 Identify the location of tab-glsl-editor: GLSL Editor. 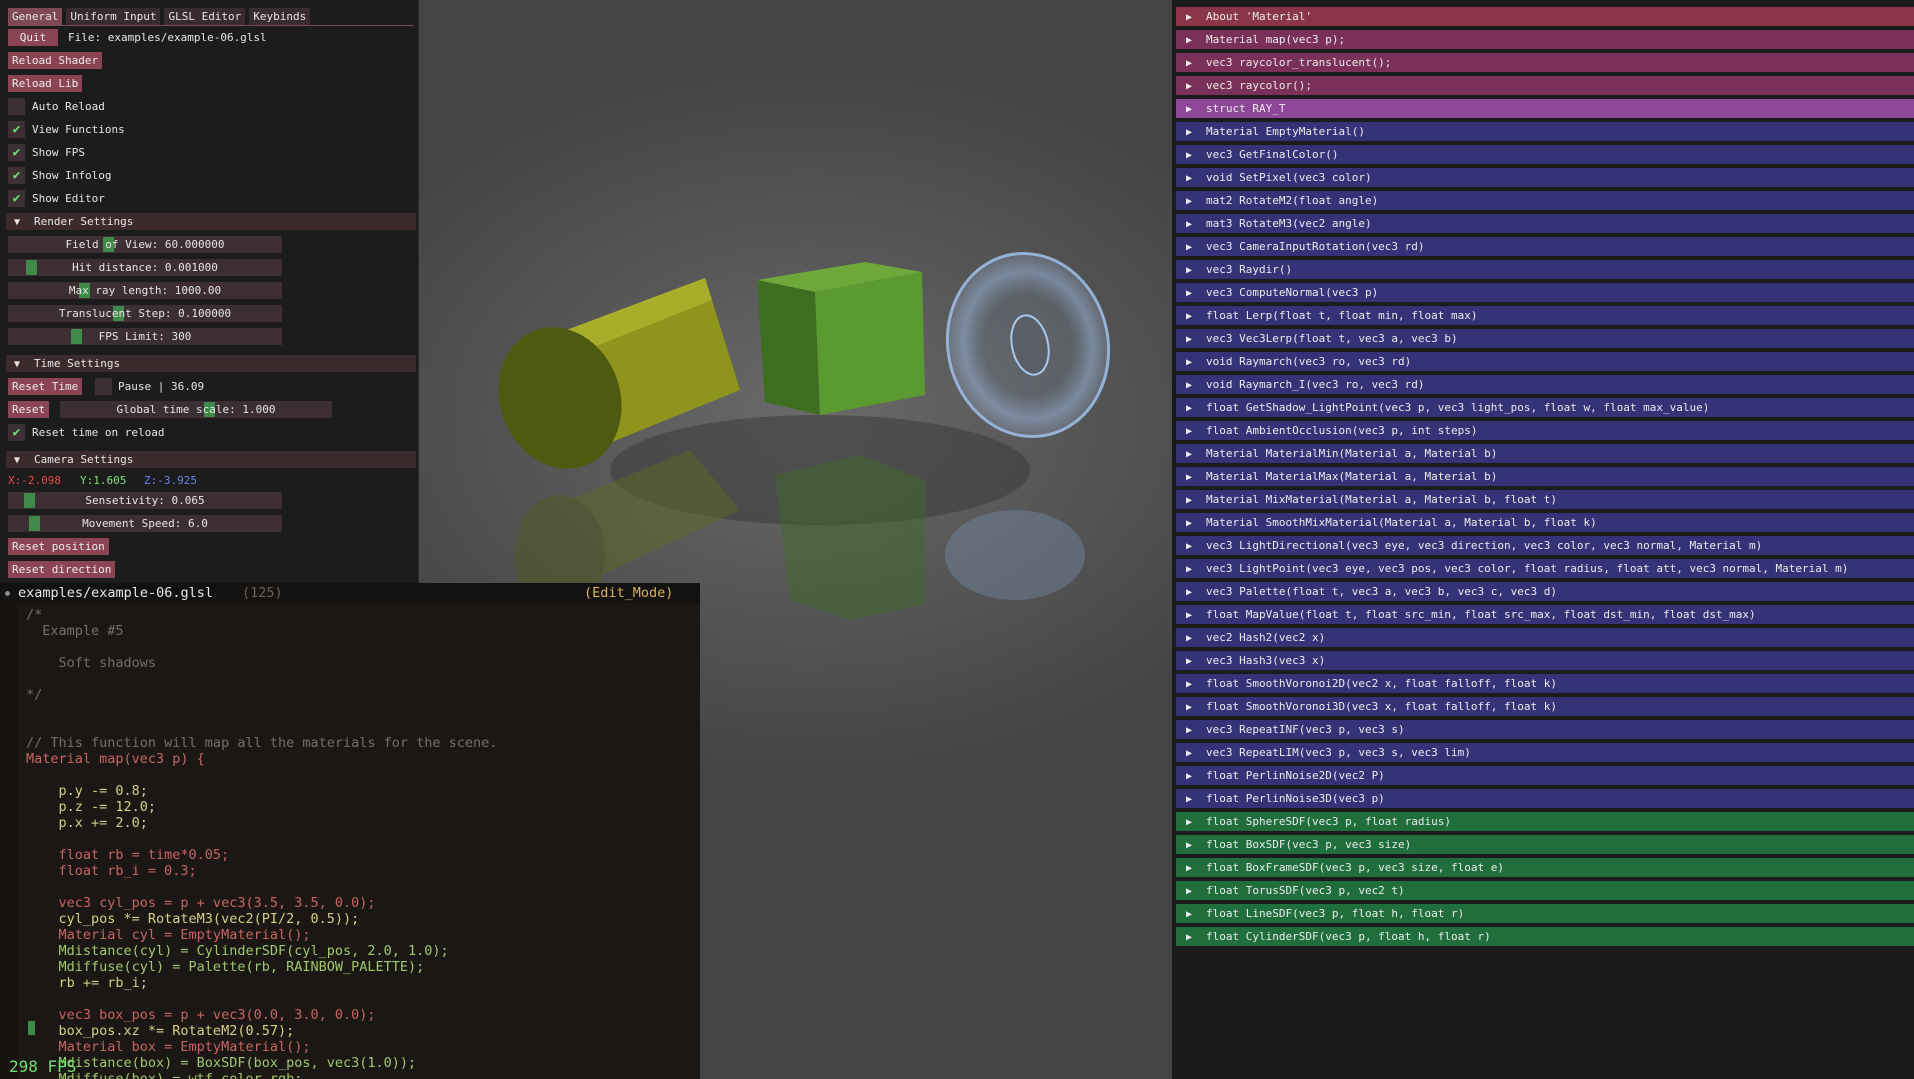
(205, 16).